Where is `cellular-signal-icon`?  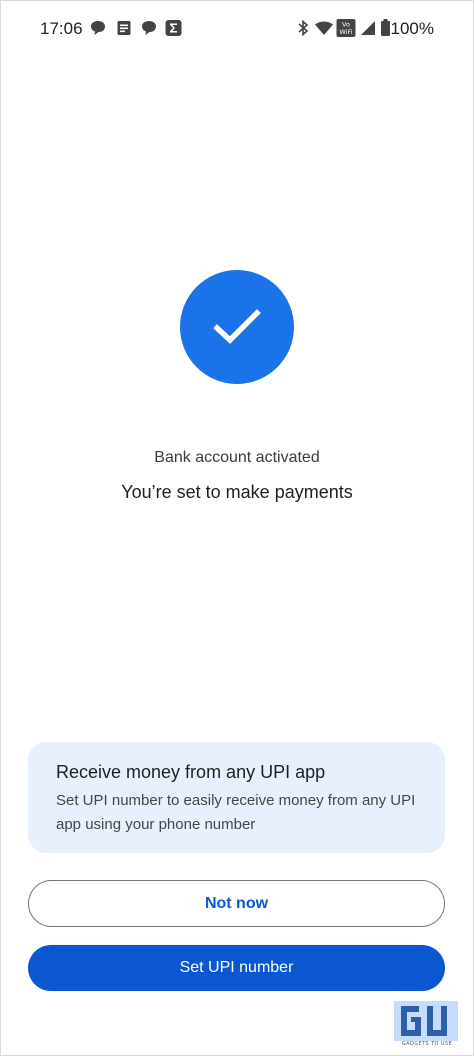 cellular-signal-icon is located at coordinates (368, 28).